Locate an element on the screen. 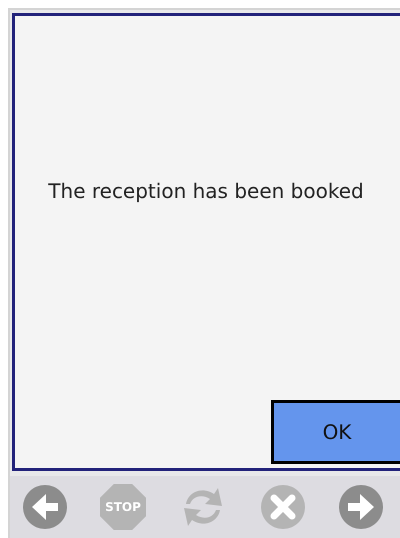 Image resolution: width=400 pixels, height=538 pixels. ok-button: OK is located at coordinates (335, 432).